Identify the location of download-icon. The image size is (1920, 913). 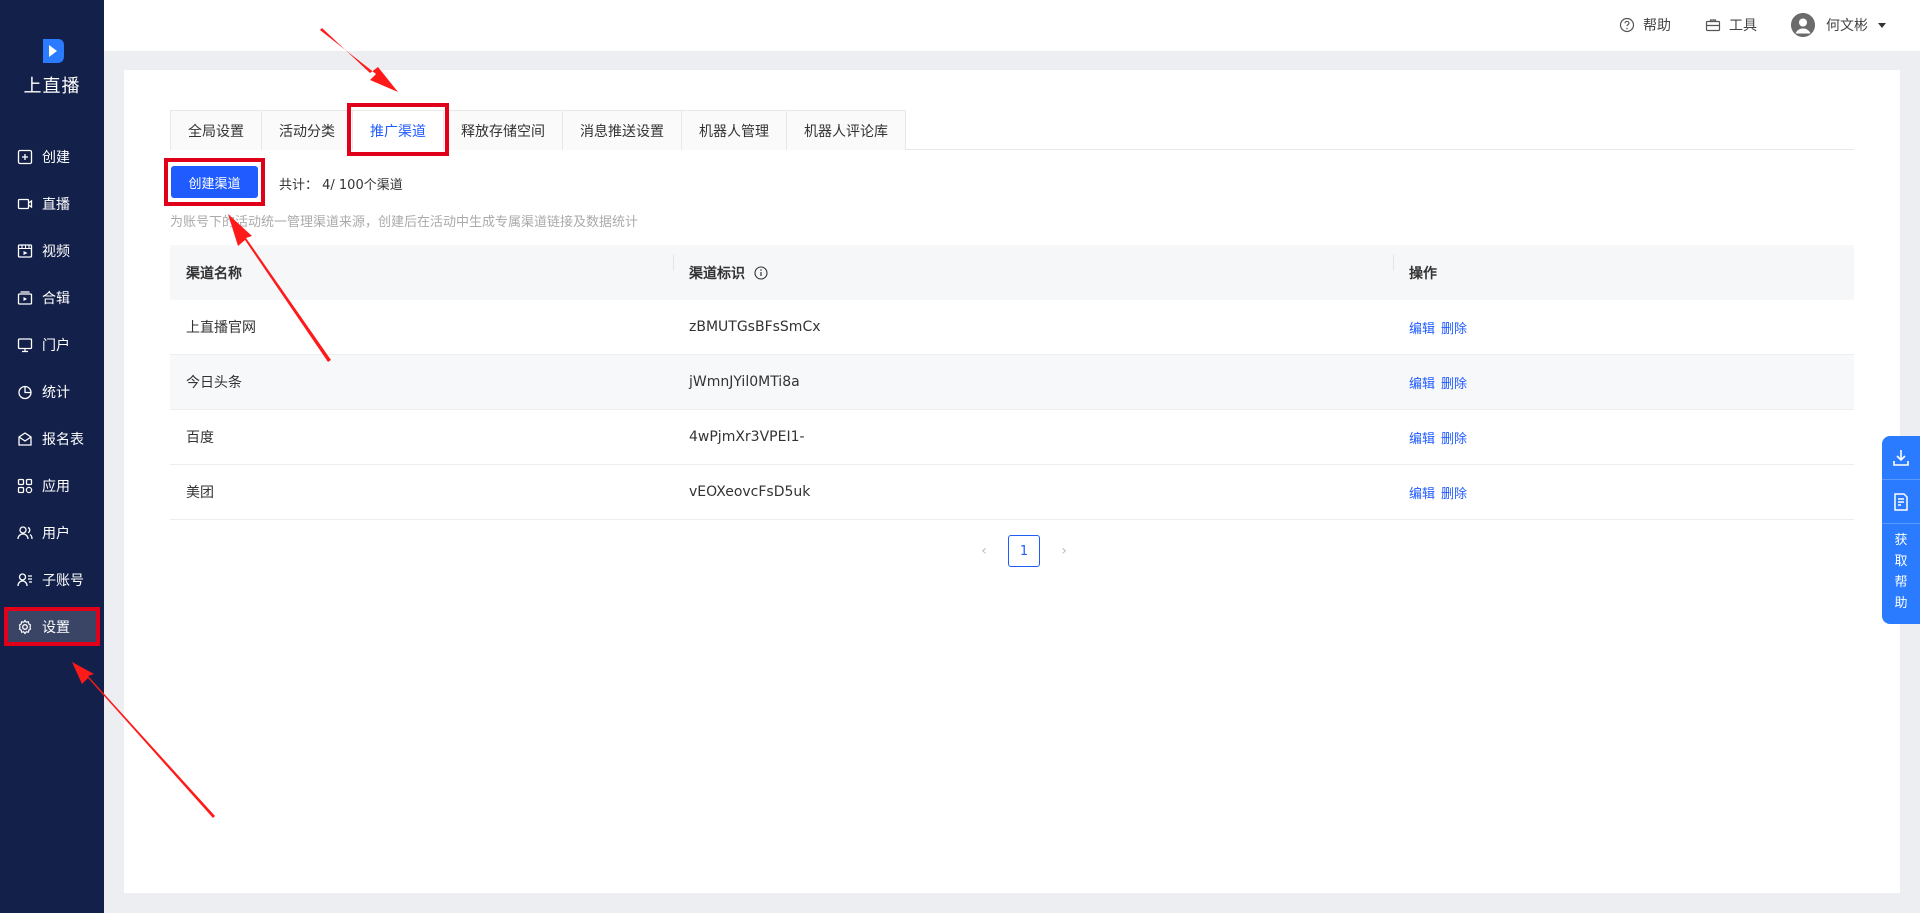
(1901, 457).